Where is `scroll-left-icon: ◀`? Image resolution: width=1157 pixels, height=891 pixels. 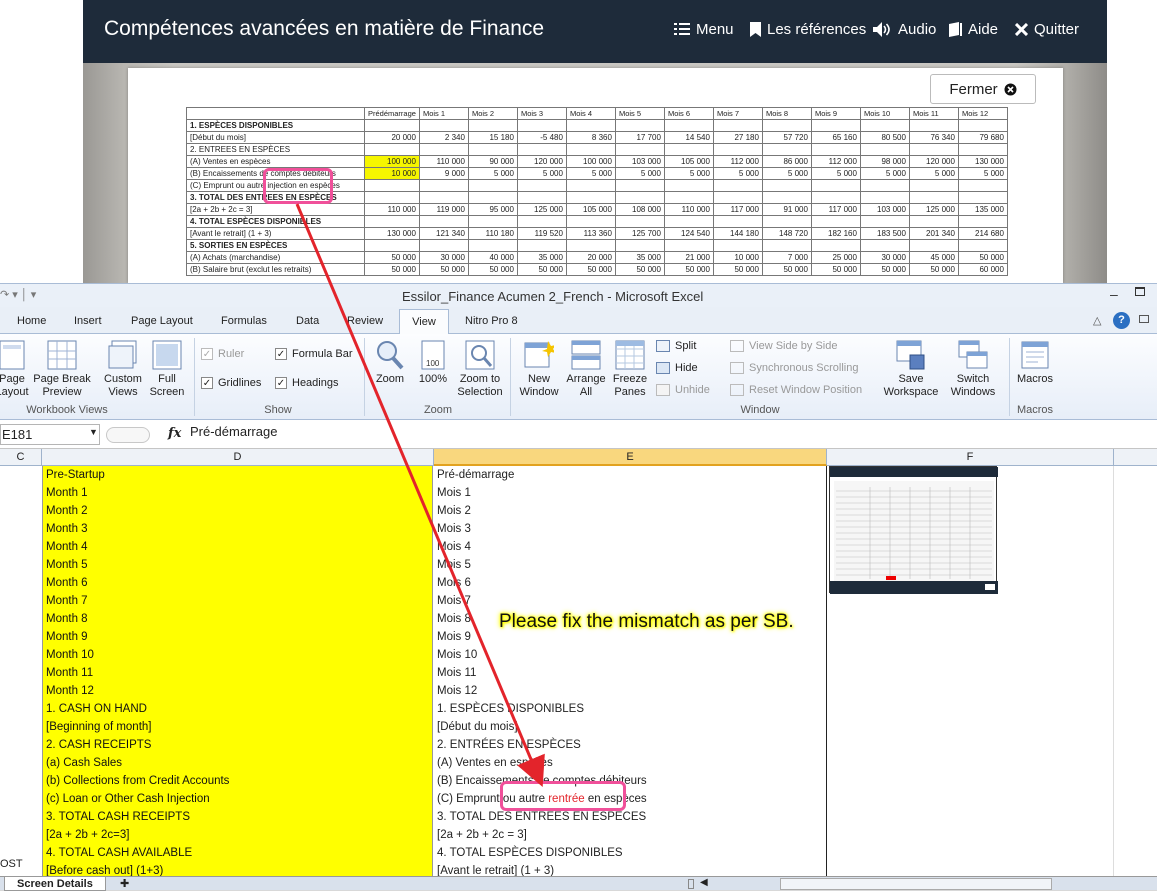 scroll-left-icon: ◀ is located at coordinates (704, 882).